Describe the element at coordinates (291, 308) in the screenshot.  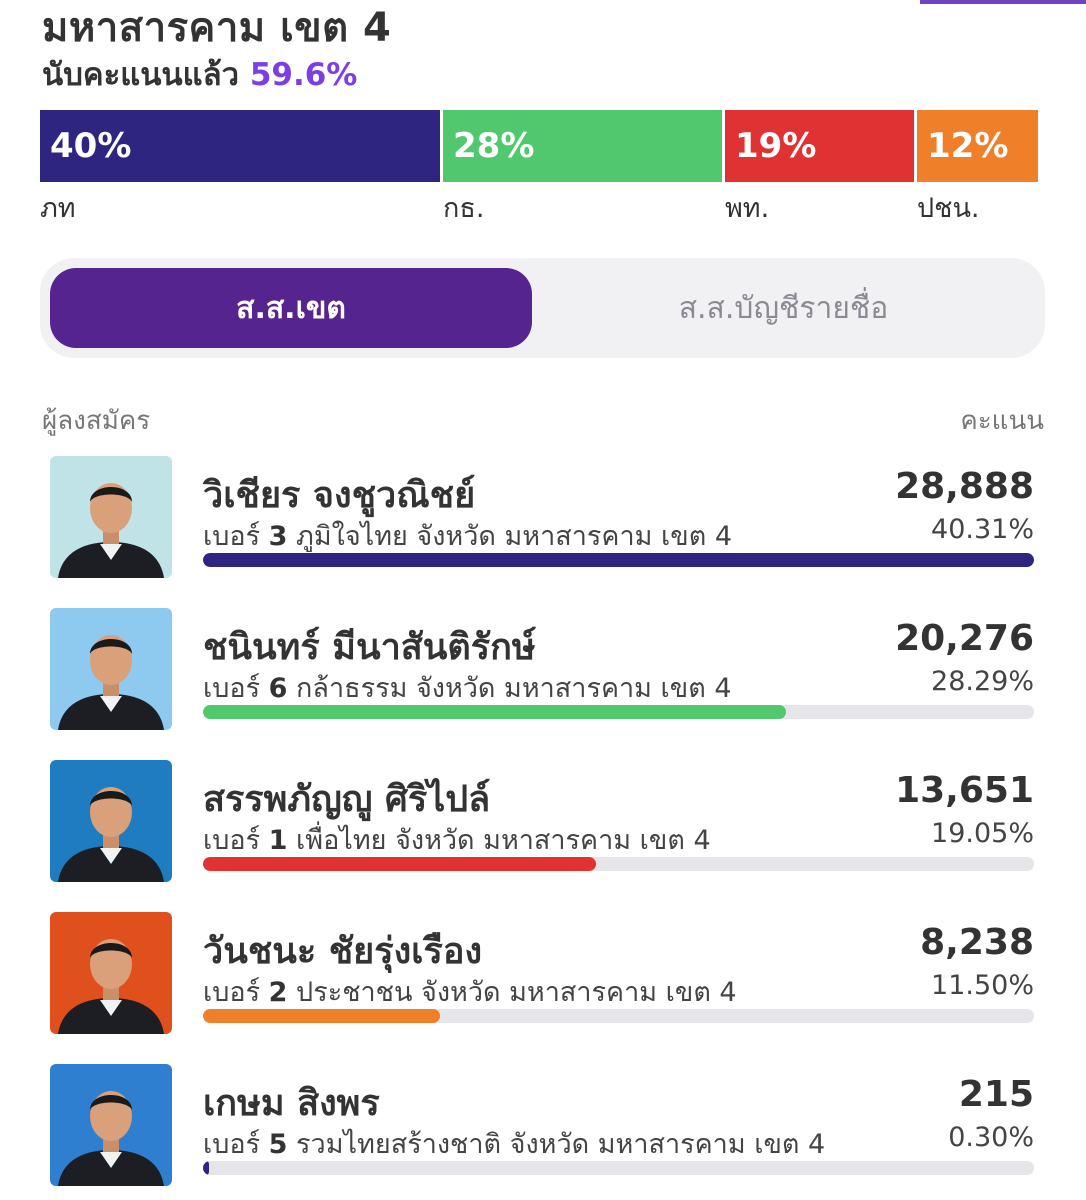
I see `tab-constituency-mp: ส.ส.เขต` at that location.